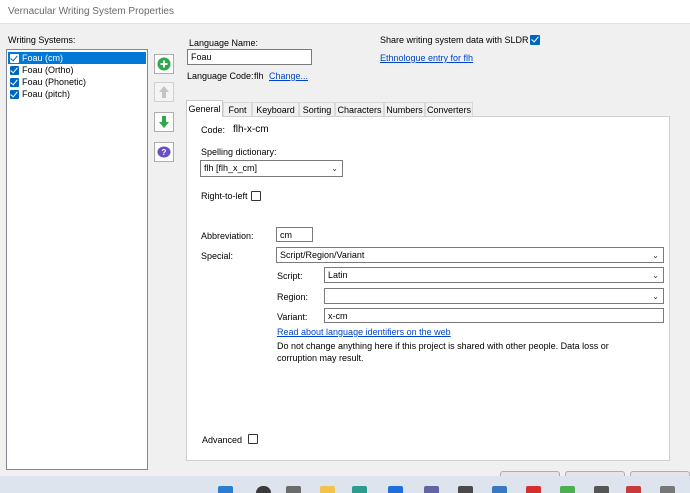  Describe the element at coordinates (263, 489) in the screenshot. I see `search-icon` at that location.